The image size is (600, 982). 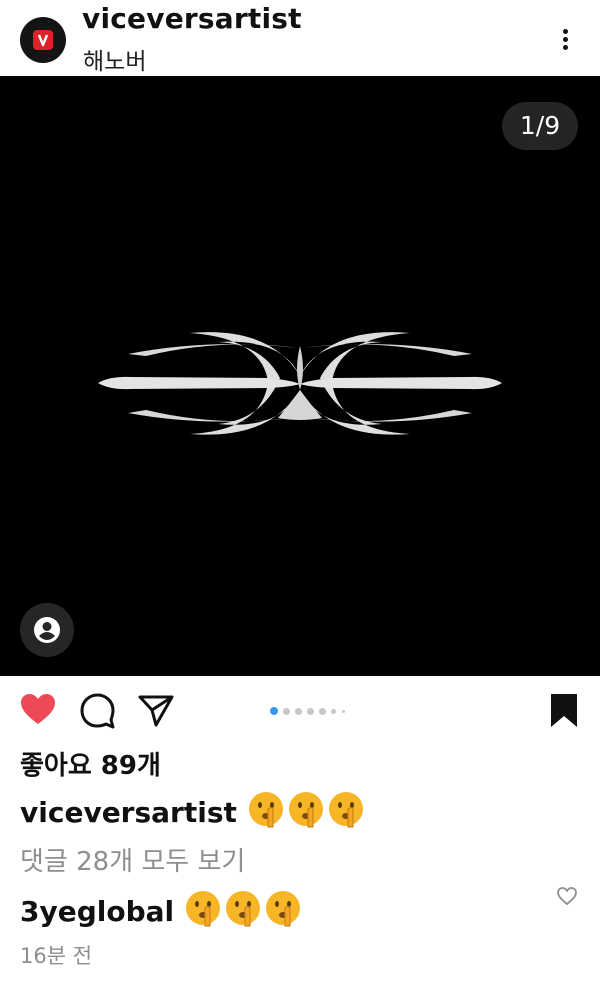 I want to click on user-tag-icon, so click(x=47, y=630).